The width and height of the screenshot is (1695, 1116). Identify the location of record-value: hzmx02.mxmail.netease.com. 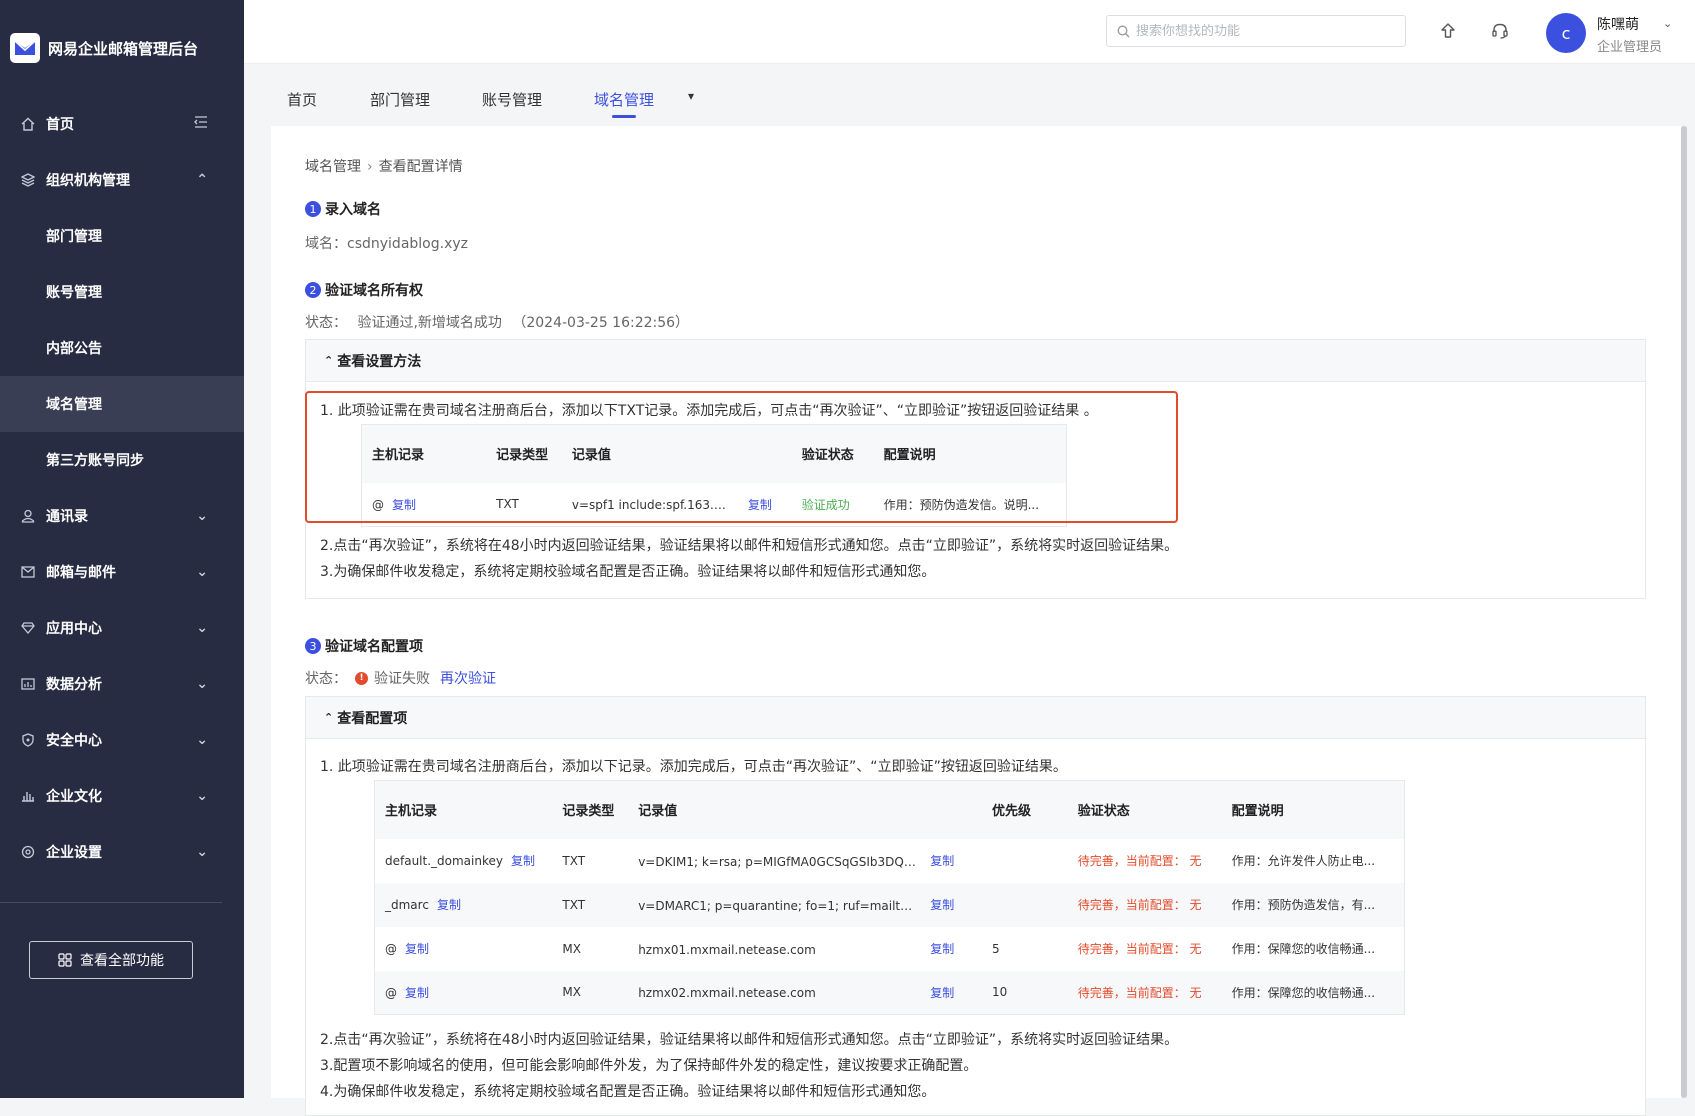
(727, 993).